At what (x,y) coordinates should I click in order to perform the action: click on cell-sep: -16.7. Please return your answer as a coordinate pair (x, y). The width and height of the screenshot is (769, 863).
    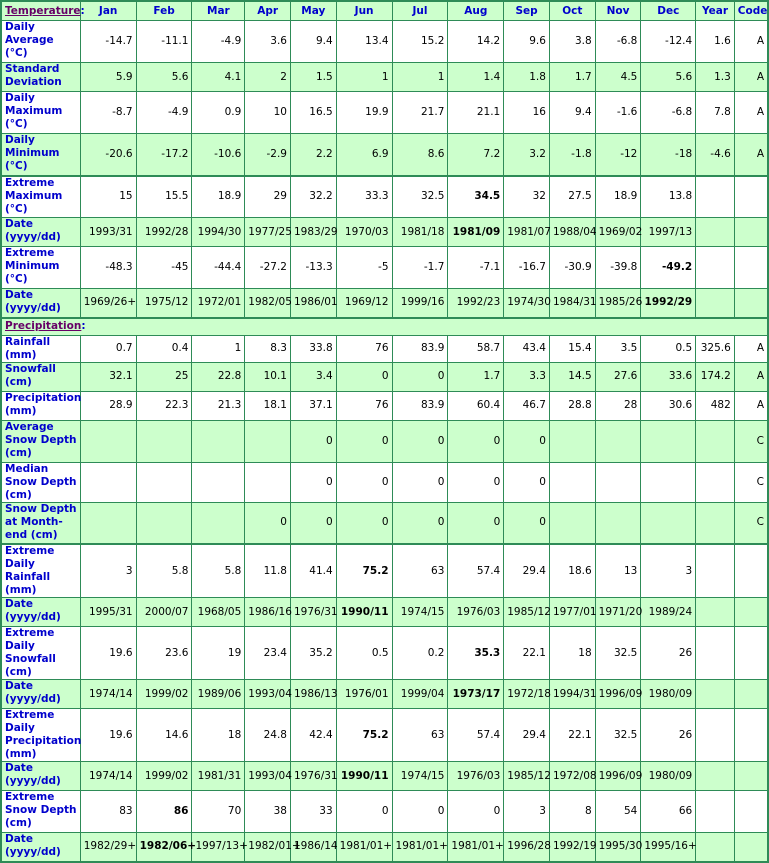
    Looking at the image, I should click on (526, 267).